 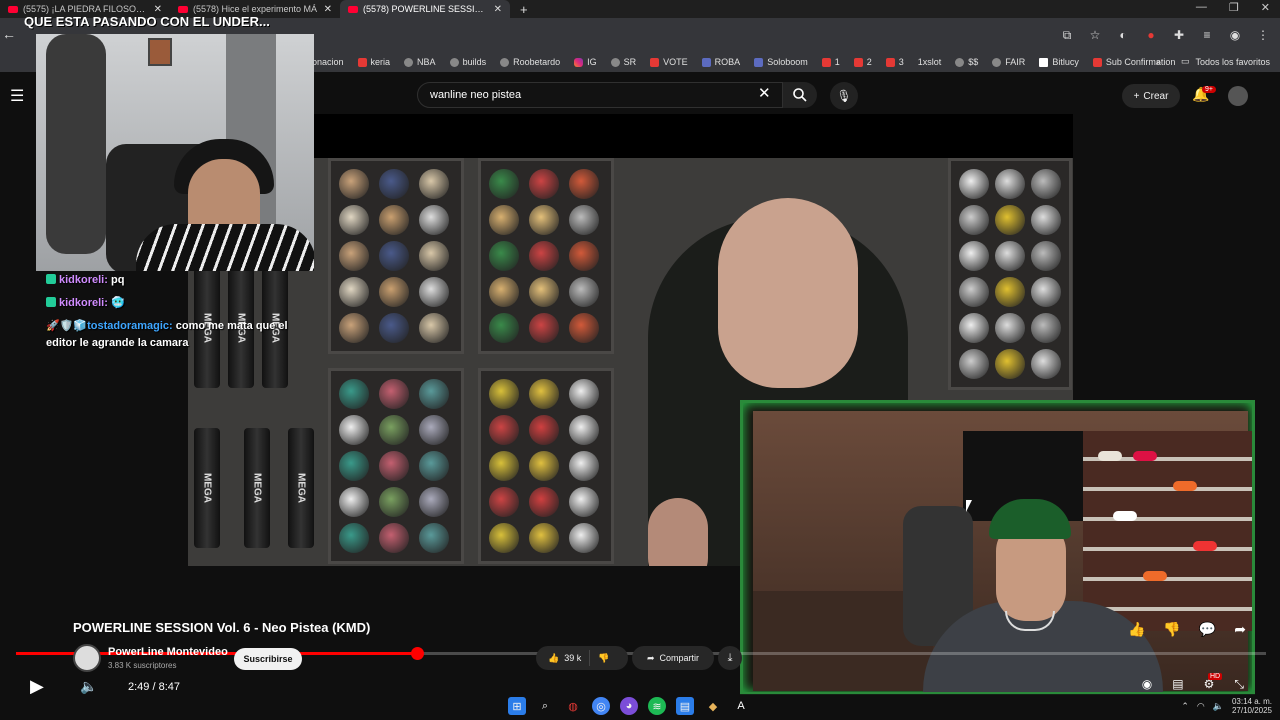 I want to click on bookmark: 3, so click(x=894, y=62).